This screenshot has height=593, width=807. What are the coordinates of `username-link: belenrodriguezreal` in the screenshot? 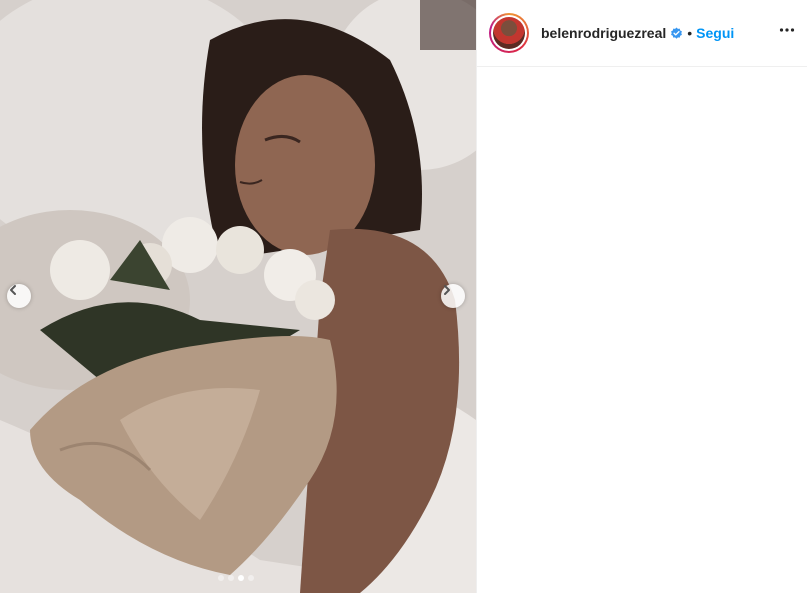 It's located at (603, 33).